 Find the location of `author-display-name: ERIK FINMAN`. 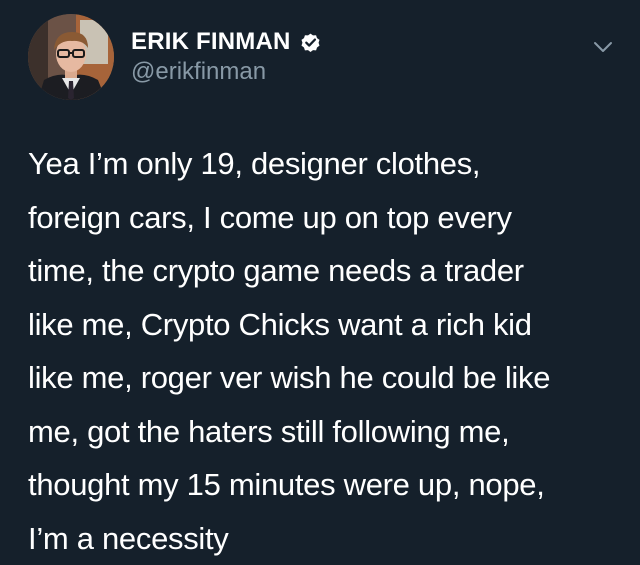

author-display-name: ERIK FINMAN is located at coordinates (211, 42).